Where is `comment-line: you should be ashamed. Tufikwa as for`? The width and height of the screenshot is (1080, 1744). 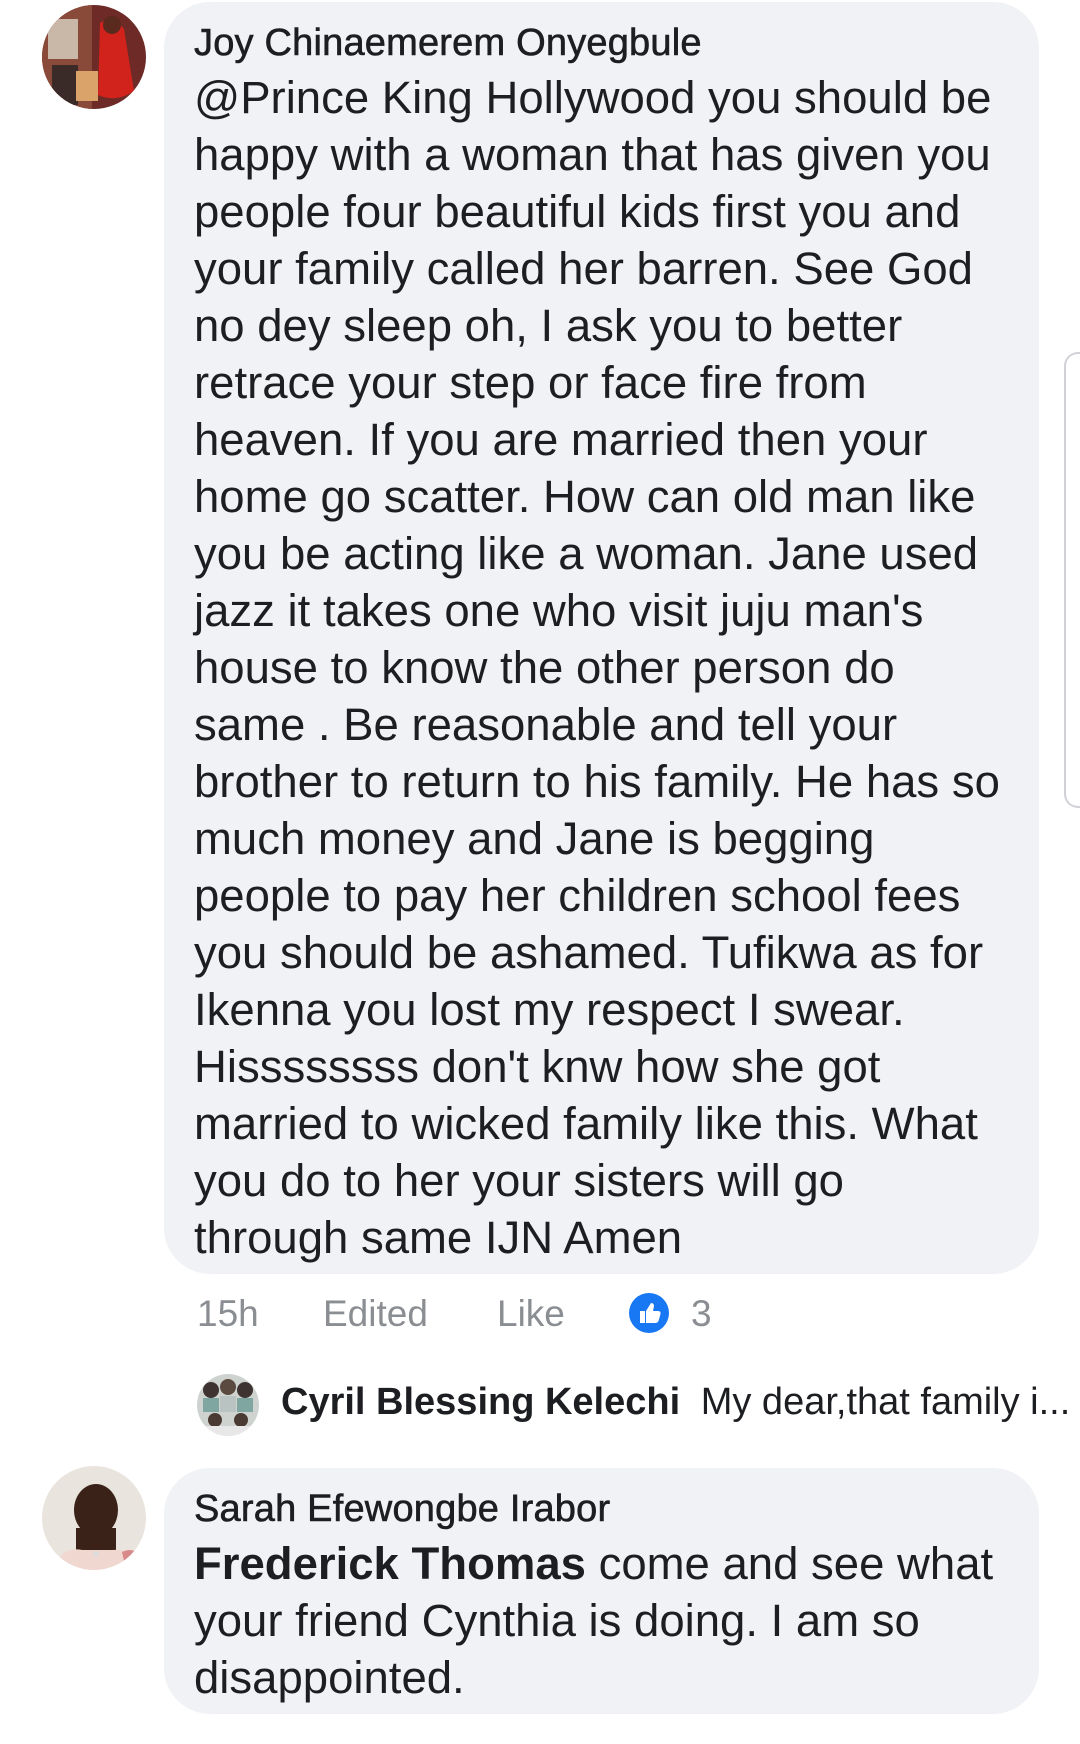 comment-line: you should be ashamed. Tufikwa as for is located at coordinates (589, 952).